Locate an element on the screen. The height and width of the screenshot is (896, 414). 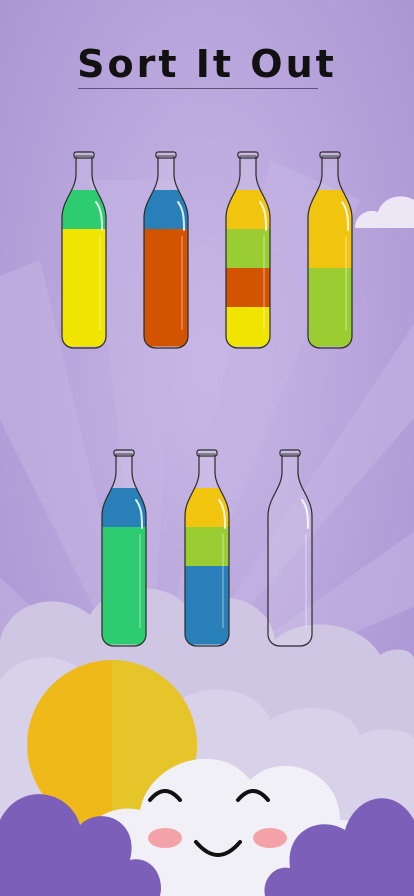
liquid-layer-amber is located at coordinates (330, 249).